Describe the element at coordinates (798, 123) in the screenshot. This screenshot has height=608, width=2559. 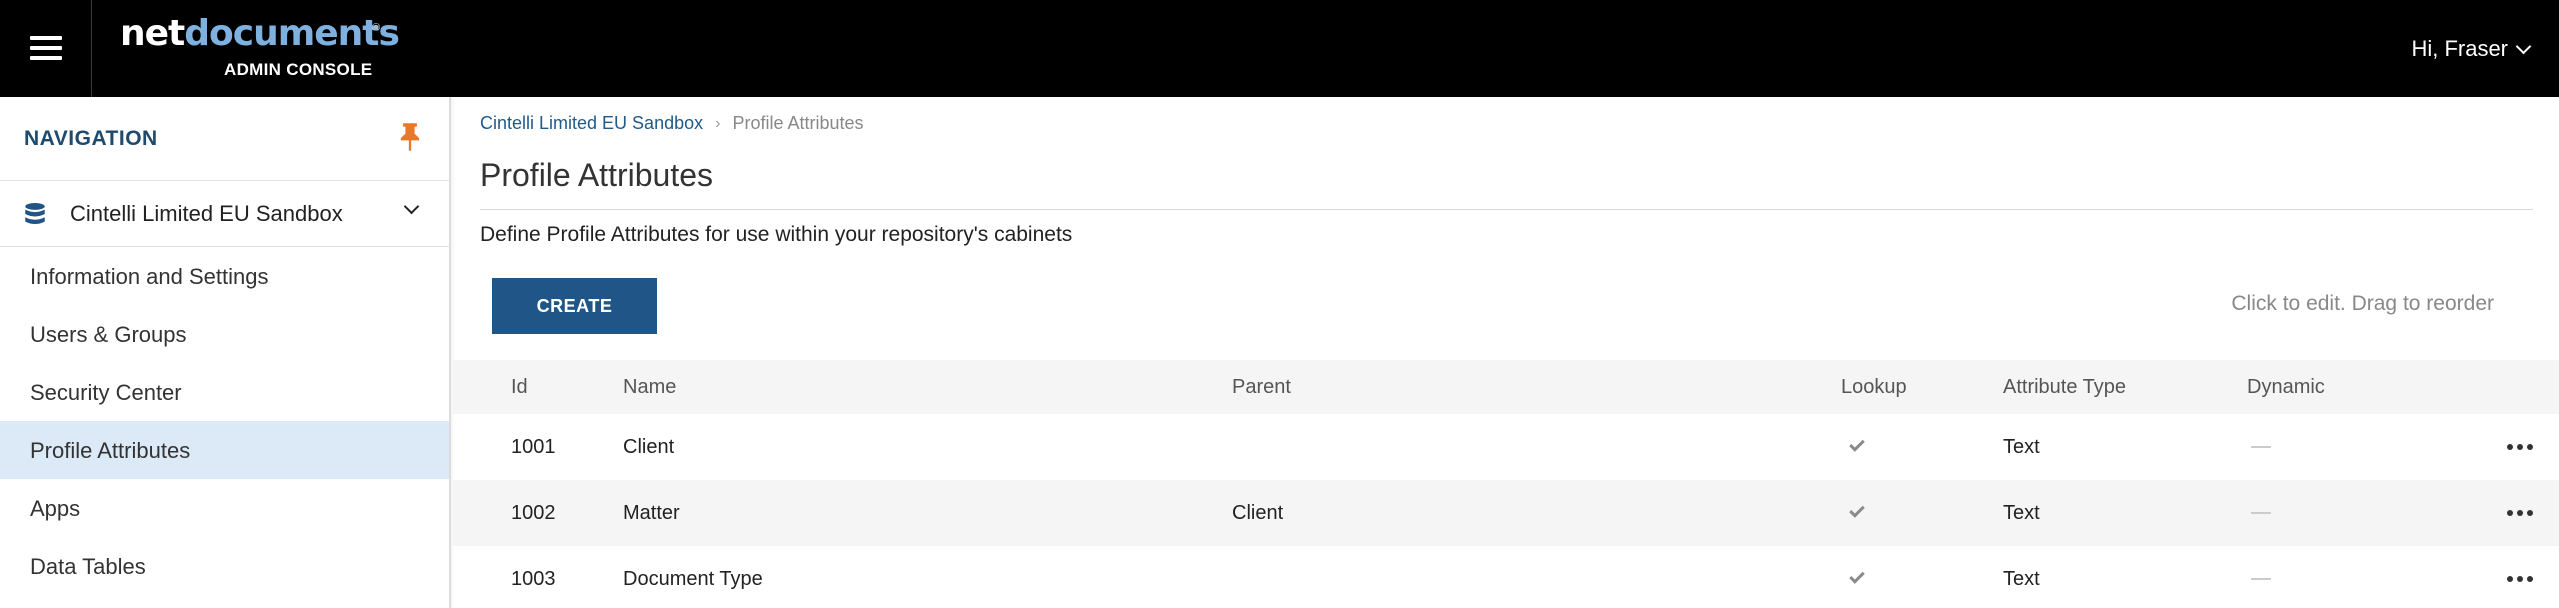
I see `breadcrumb-current: Profile Attributes` at that location.